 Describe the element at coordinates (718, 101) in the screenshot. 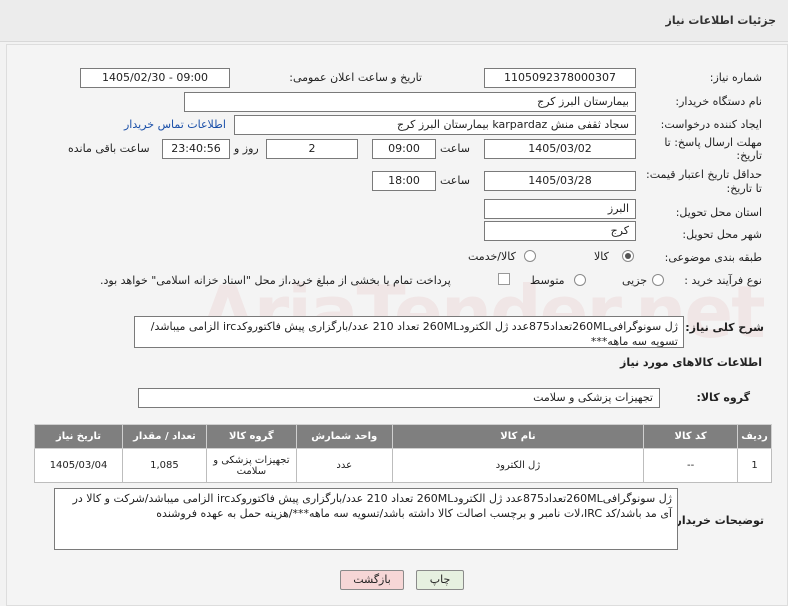

I see `buyer-org-label: نام دستگاه خریدار:` at that location.